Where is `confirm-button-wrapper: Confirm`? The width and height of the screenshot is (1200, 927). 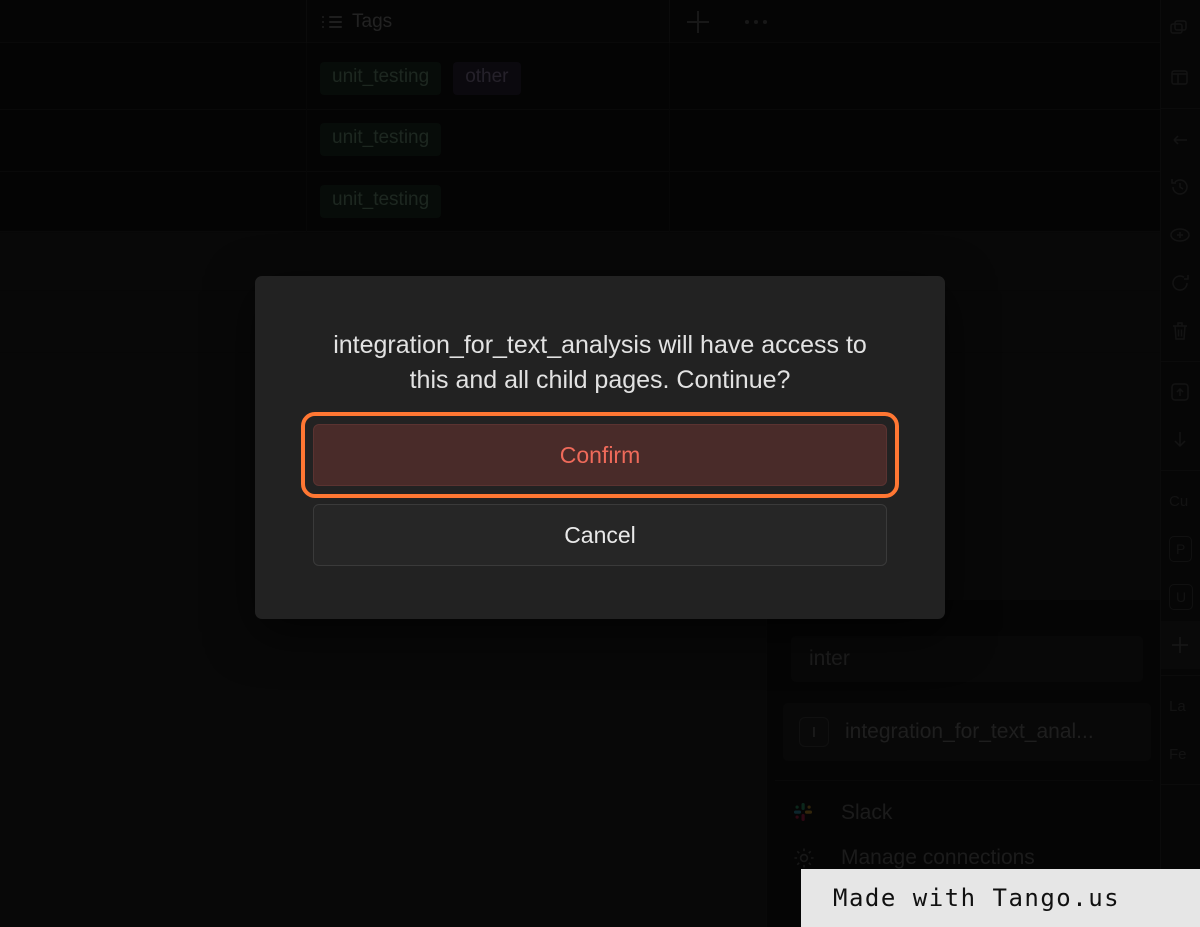 confirm-button-wrapper: Confirm is located at coordinates (600, 455).